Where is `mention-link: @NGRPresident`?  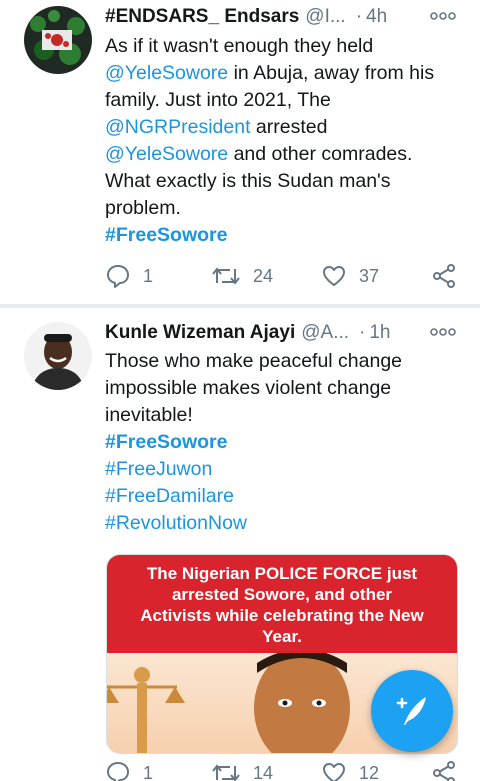 mention-link: @NGRPresident is located at coordinates (178, 127).